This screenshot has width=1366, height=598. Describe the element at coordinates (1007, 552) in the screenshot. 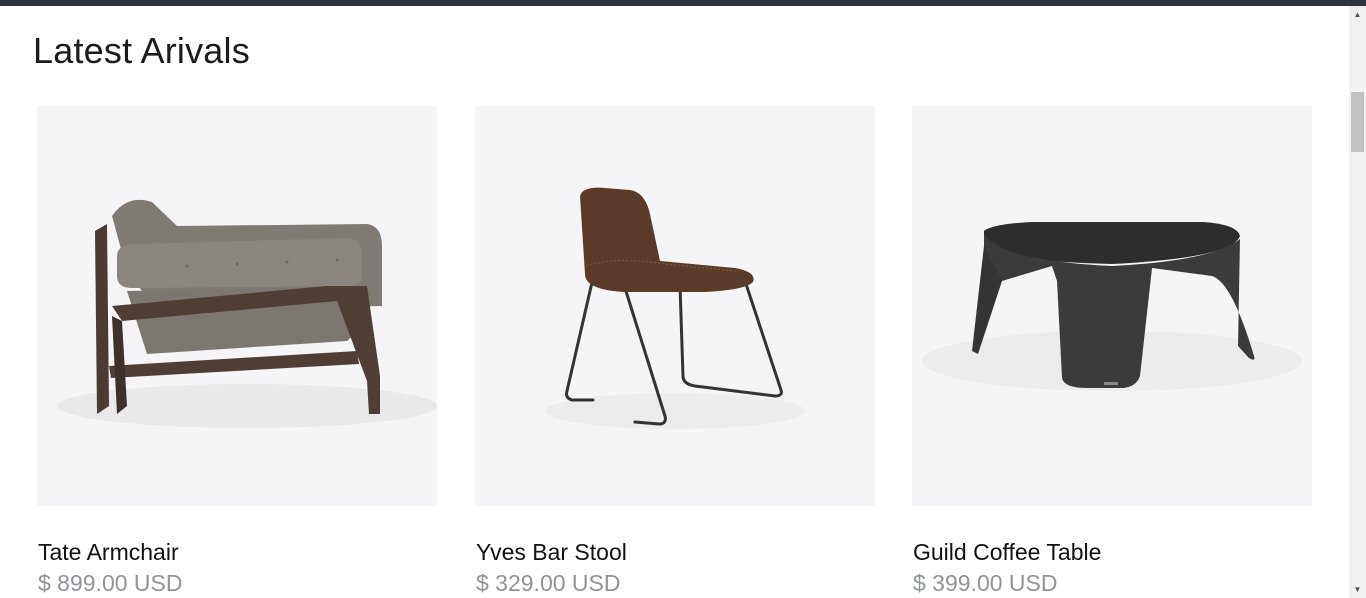

I see `product-name: Guild Coffee Table` at that location.